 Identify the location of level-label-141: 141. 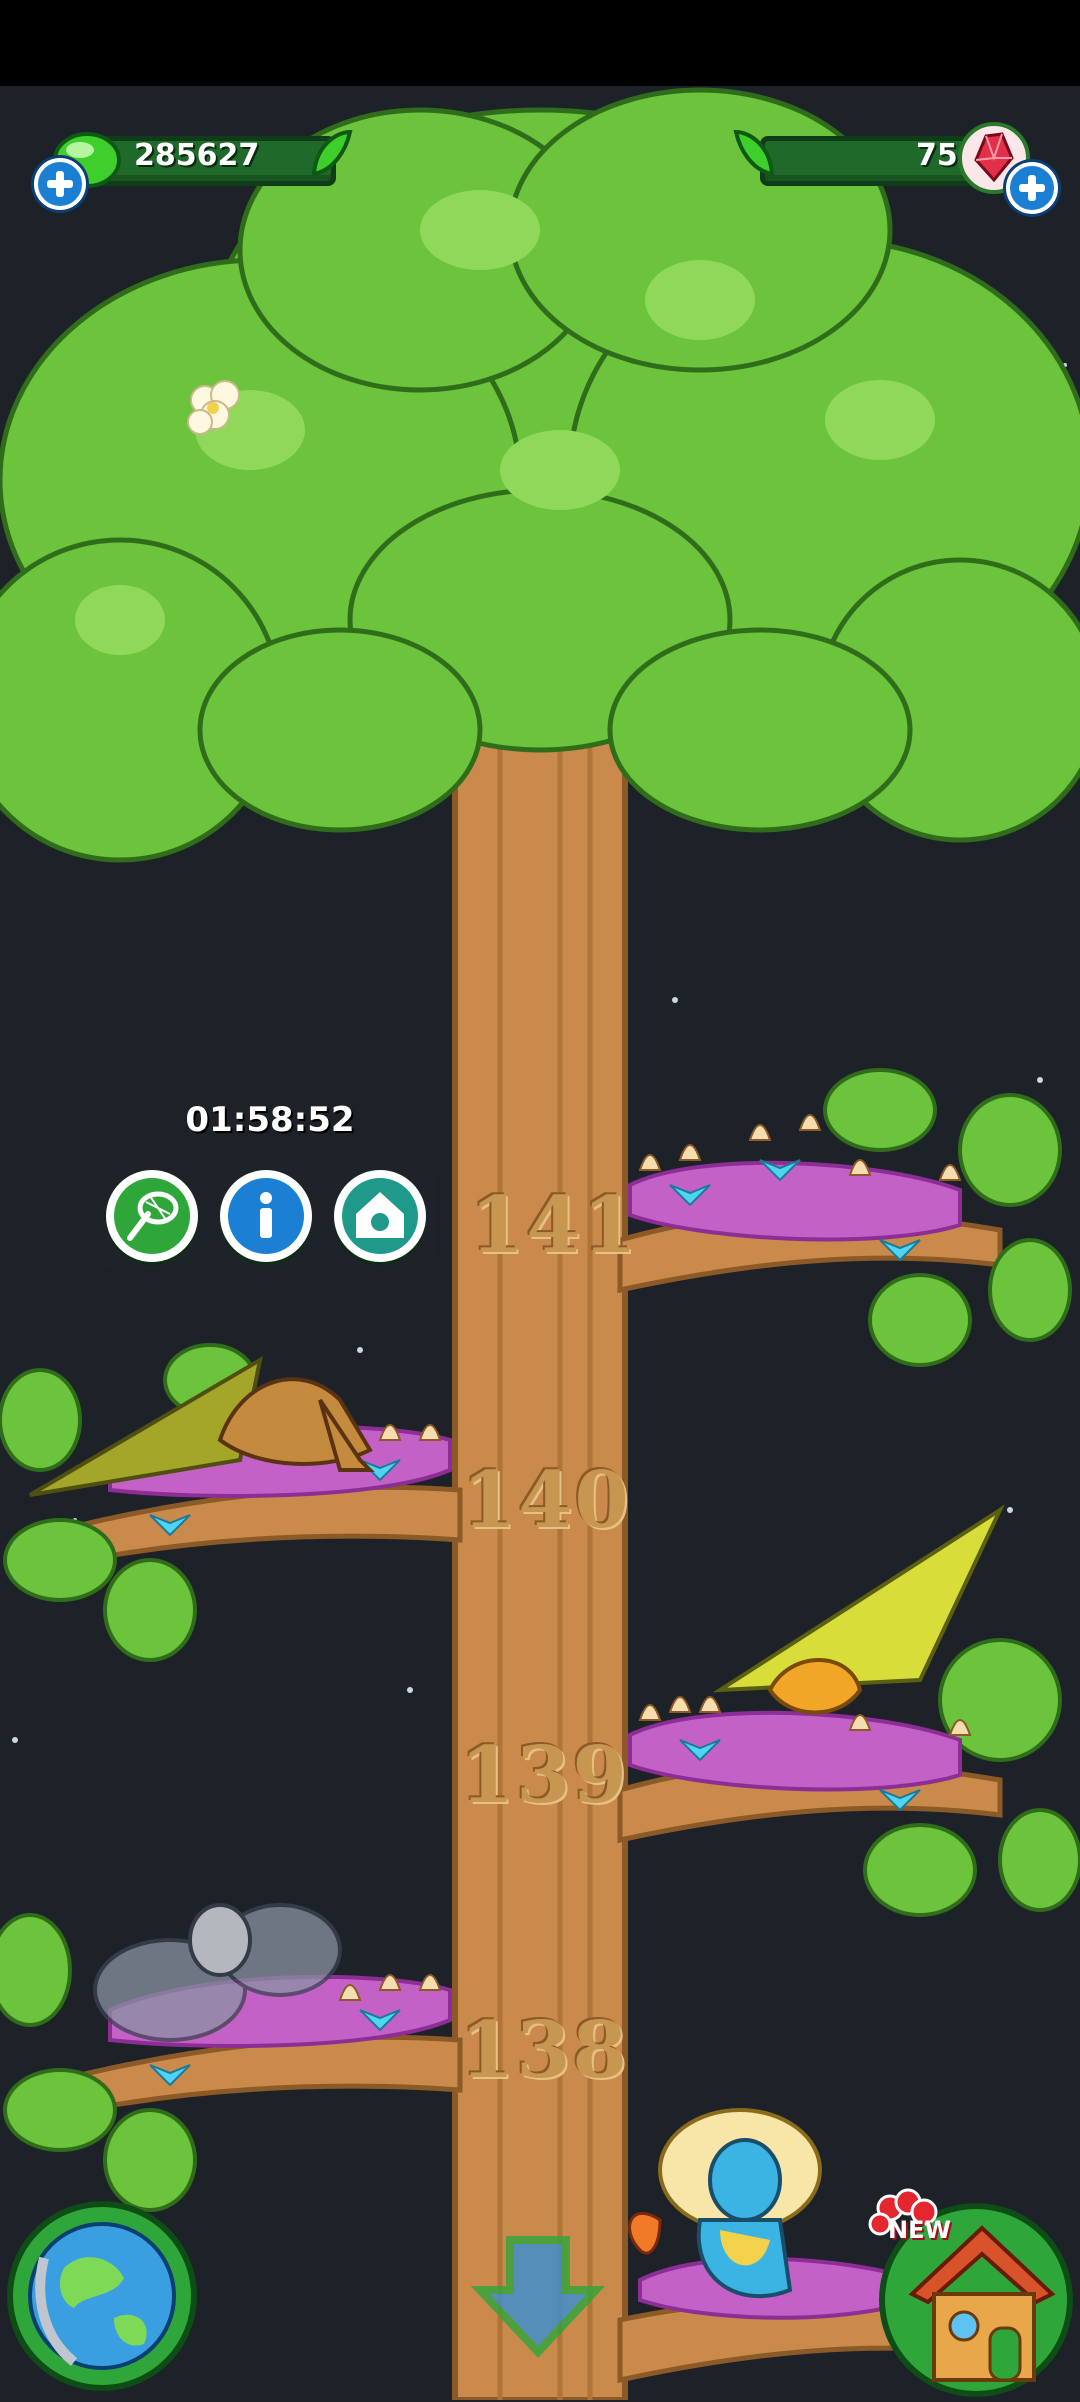
(554, 1225).